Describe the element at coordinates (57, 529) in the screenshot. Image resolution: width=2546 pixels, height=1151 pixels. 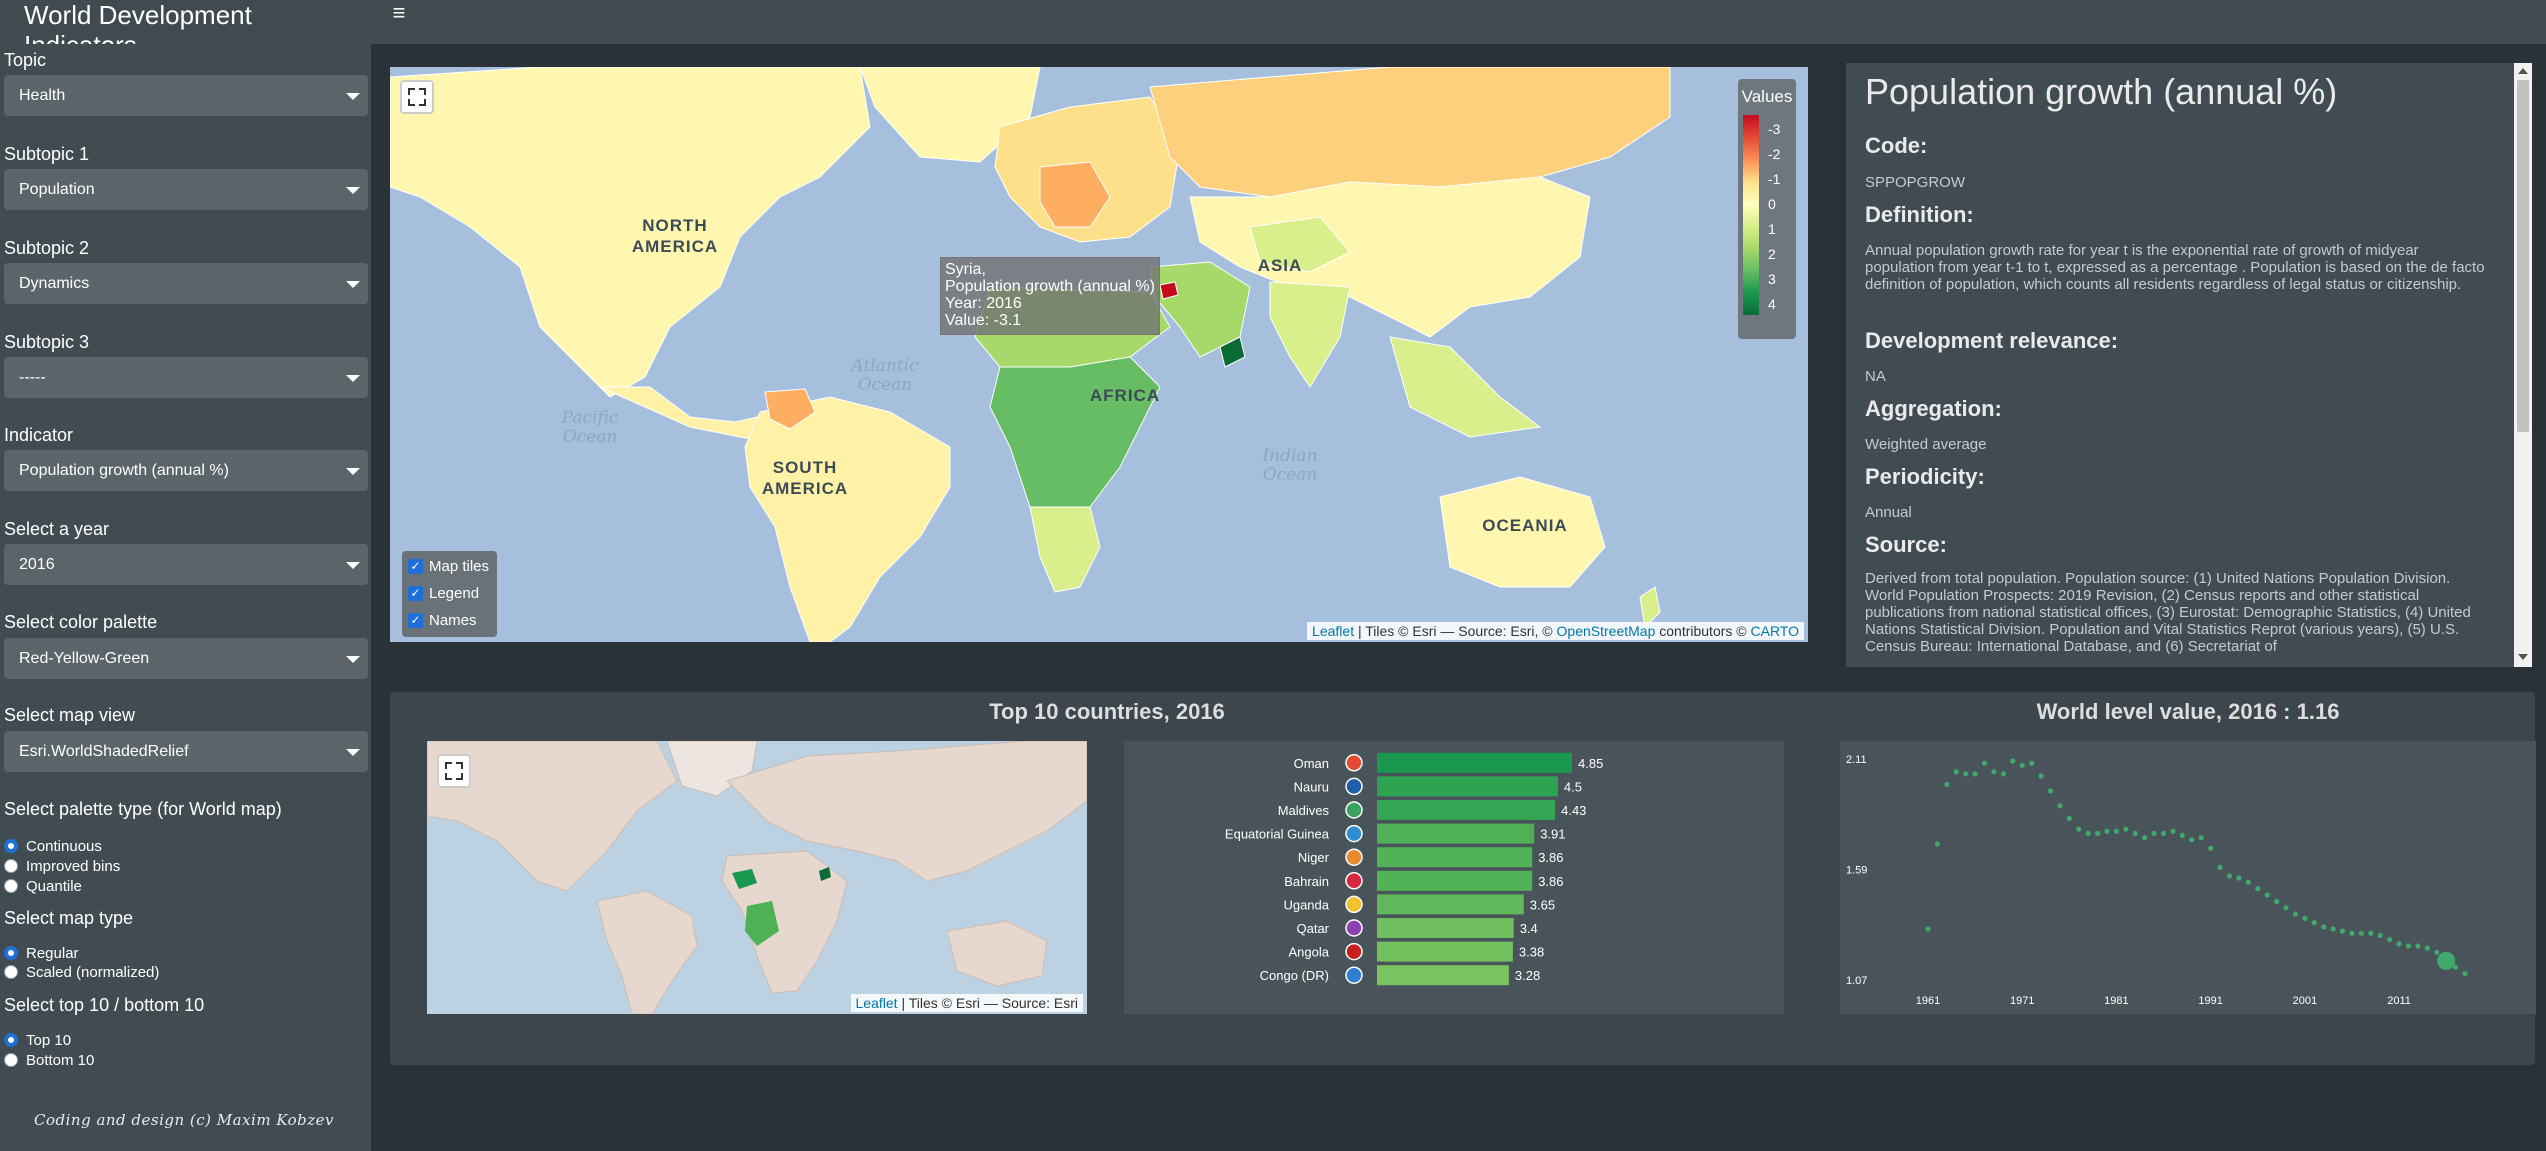
I see `year-label: Select a year` at that location.